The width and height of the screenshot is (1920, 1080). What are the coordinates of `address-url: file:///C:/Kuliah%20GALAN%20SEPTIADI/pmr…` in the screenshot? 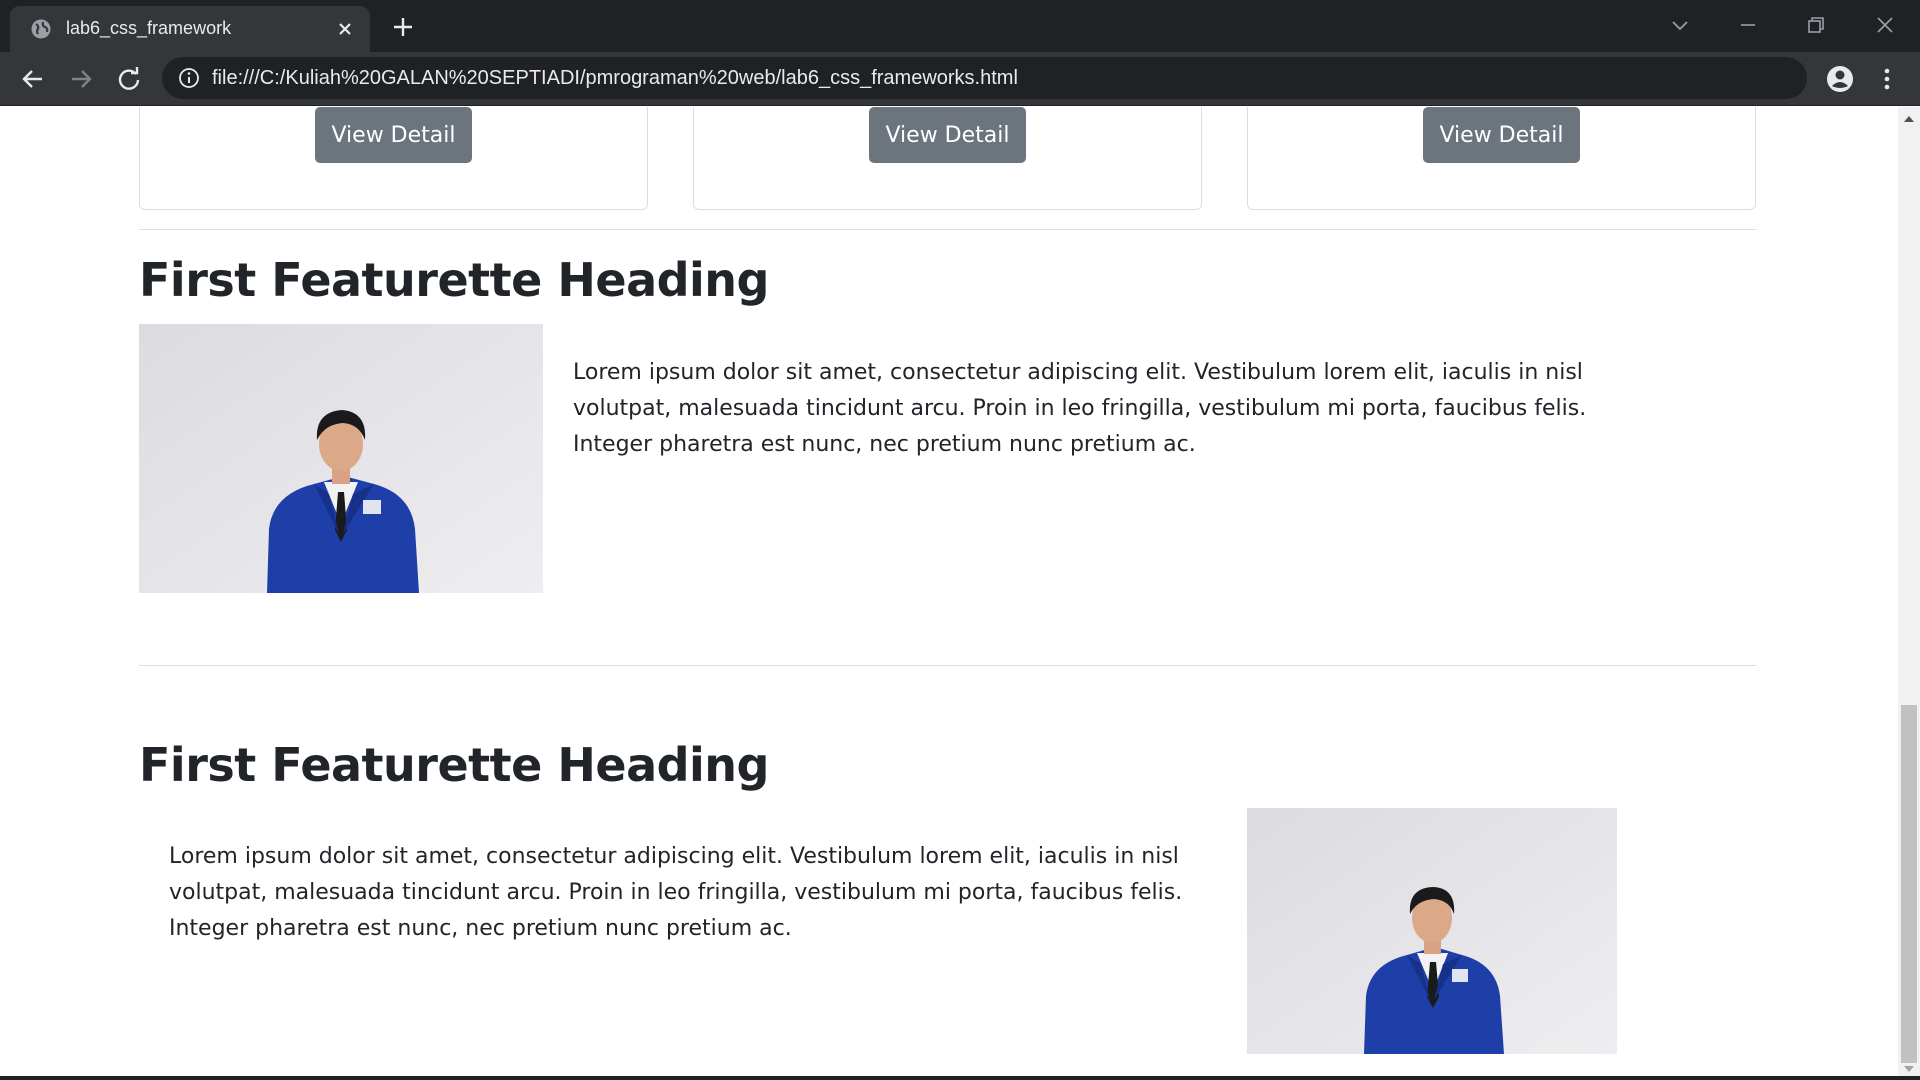 It's located at (615, 78).